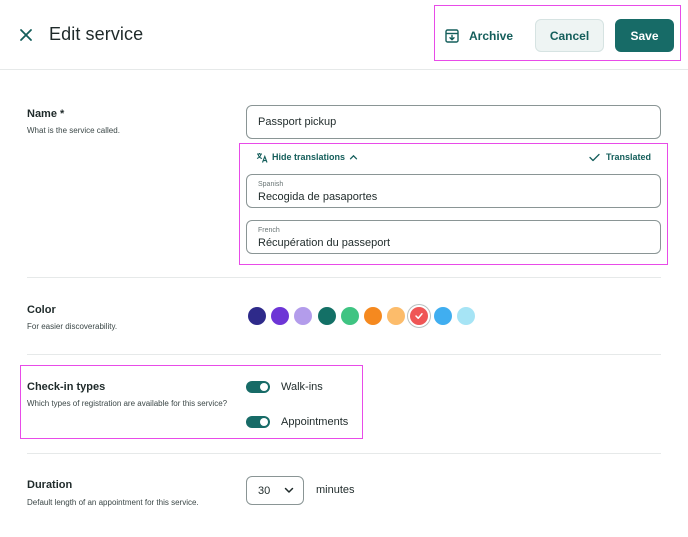 Image resolution: width=688 pixels, height=537 pixels. What do you see at coordinates (315, 422) in the screenshot?
I see `appointments-label: Appointments` at bounding box center [315, 422].